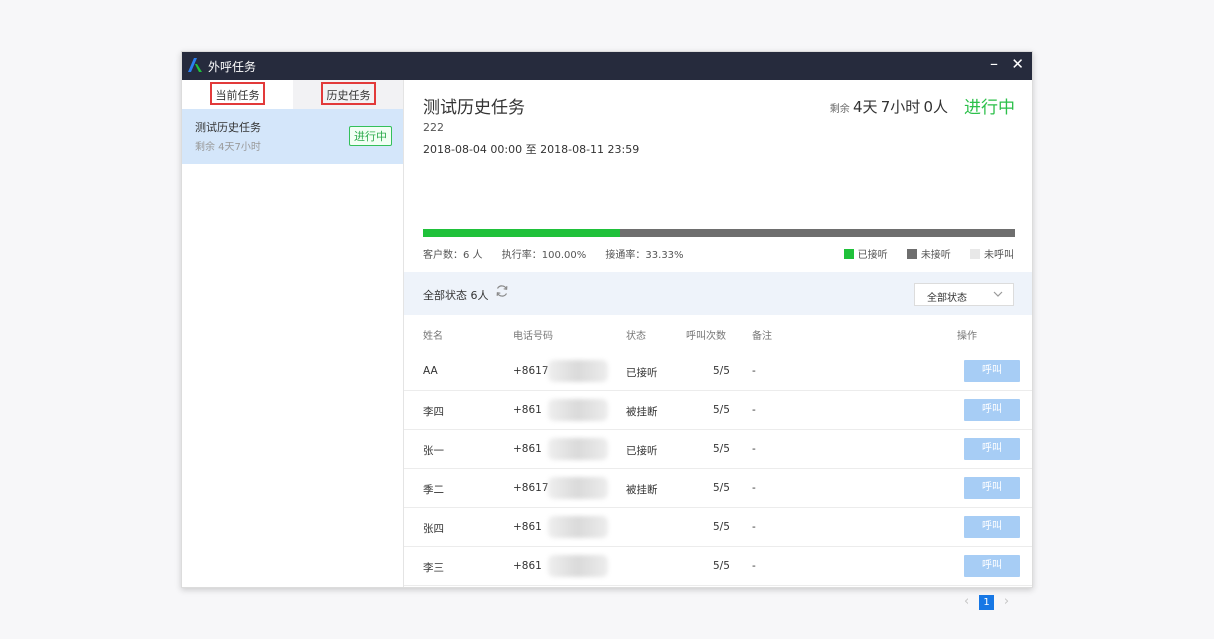  I want to click on remaining-hours: 7小时, so click(900, 107).